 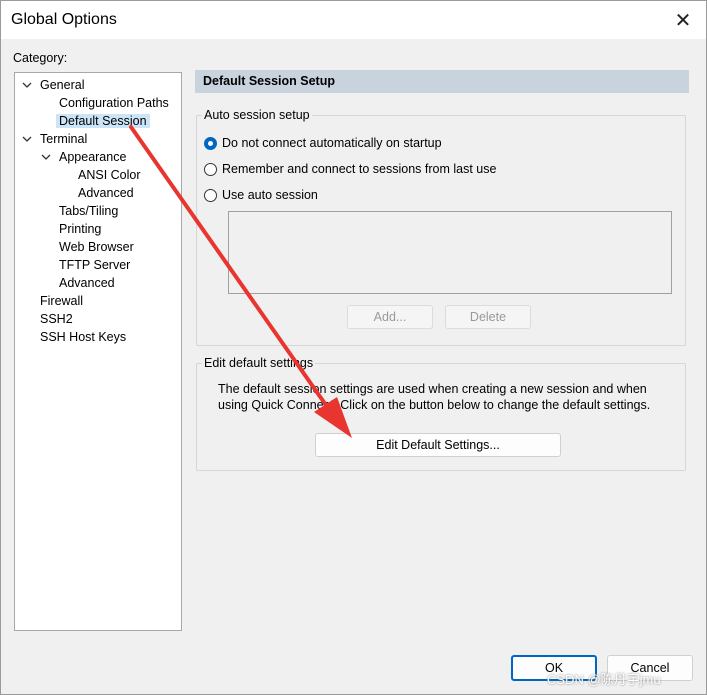 I want to click on tree-item-web-browser: Web Browser, so click(x=96, y=247).